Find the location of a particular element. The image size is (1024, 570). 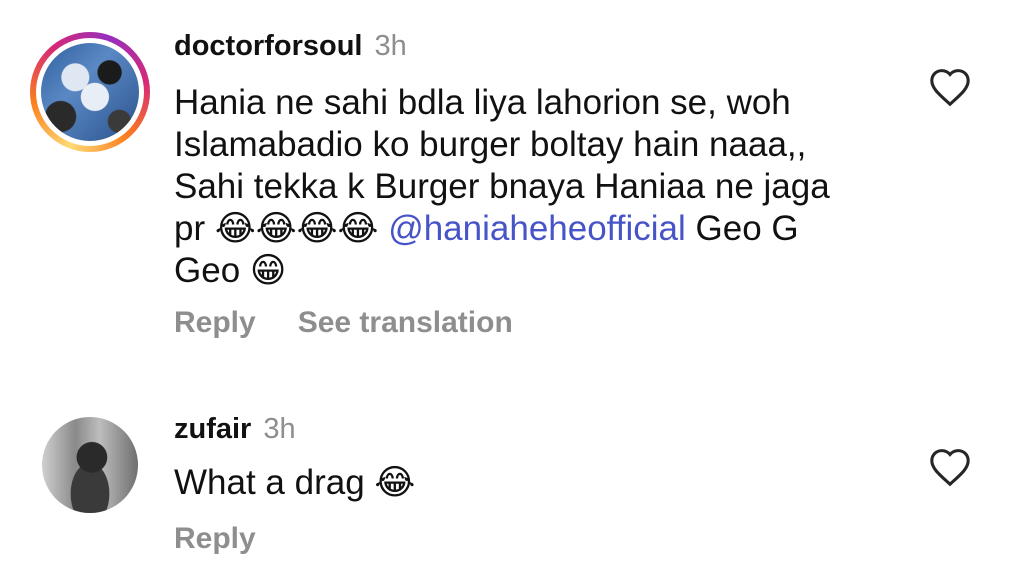

comment-header: zufair 3h is located at coordinates (235, 429).